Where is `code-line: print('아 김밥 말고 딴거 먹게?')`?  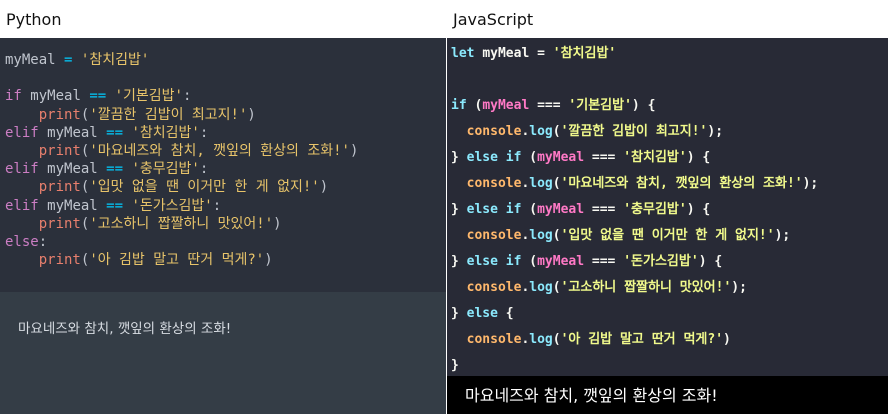
code-line: print('아 김밥 말고 딴거 먹게?') is located at coordinates (155, 260).